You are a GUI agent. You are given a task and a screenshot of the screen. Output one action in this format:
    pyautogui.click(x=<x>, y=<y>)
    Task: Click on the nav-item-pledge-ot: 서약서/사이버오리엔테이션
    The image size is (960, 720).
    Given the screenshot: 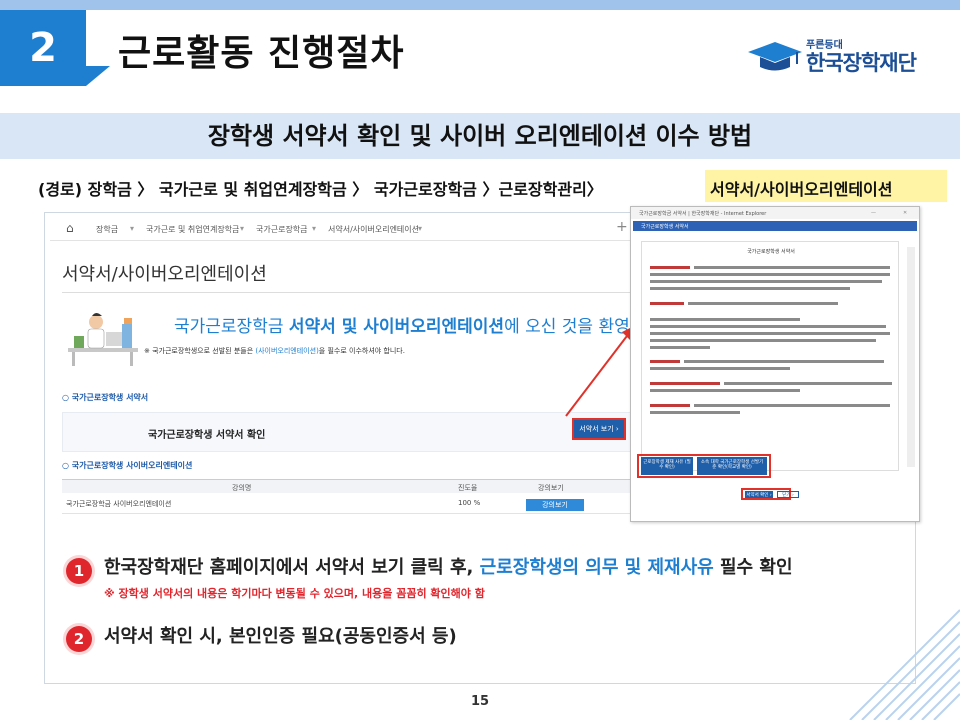 What is the action you would take?
    pyautogui.click(x=373, y=229)
    